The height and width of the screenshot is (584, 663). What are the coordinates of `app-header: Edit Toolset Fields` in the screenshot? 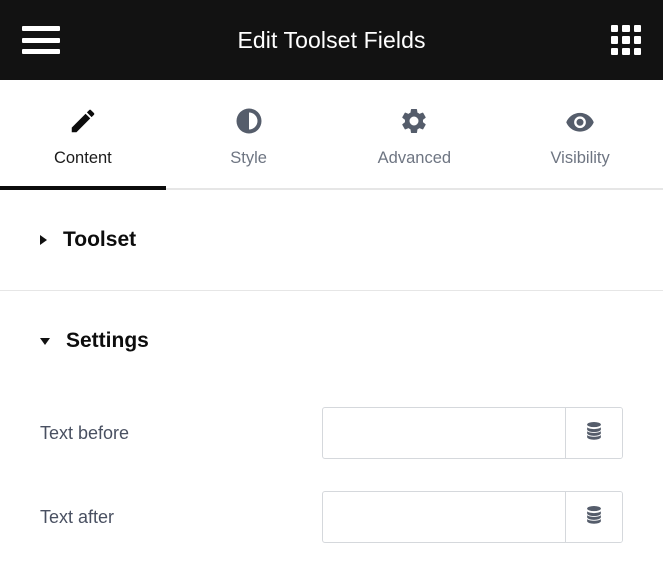 It's located at (331, 40).